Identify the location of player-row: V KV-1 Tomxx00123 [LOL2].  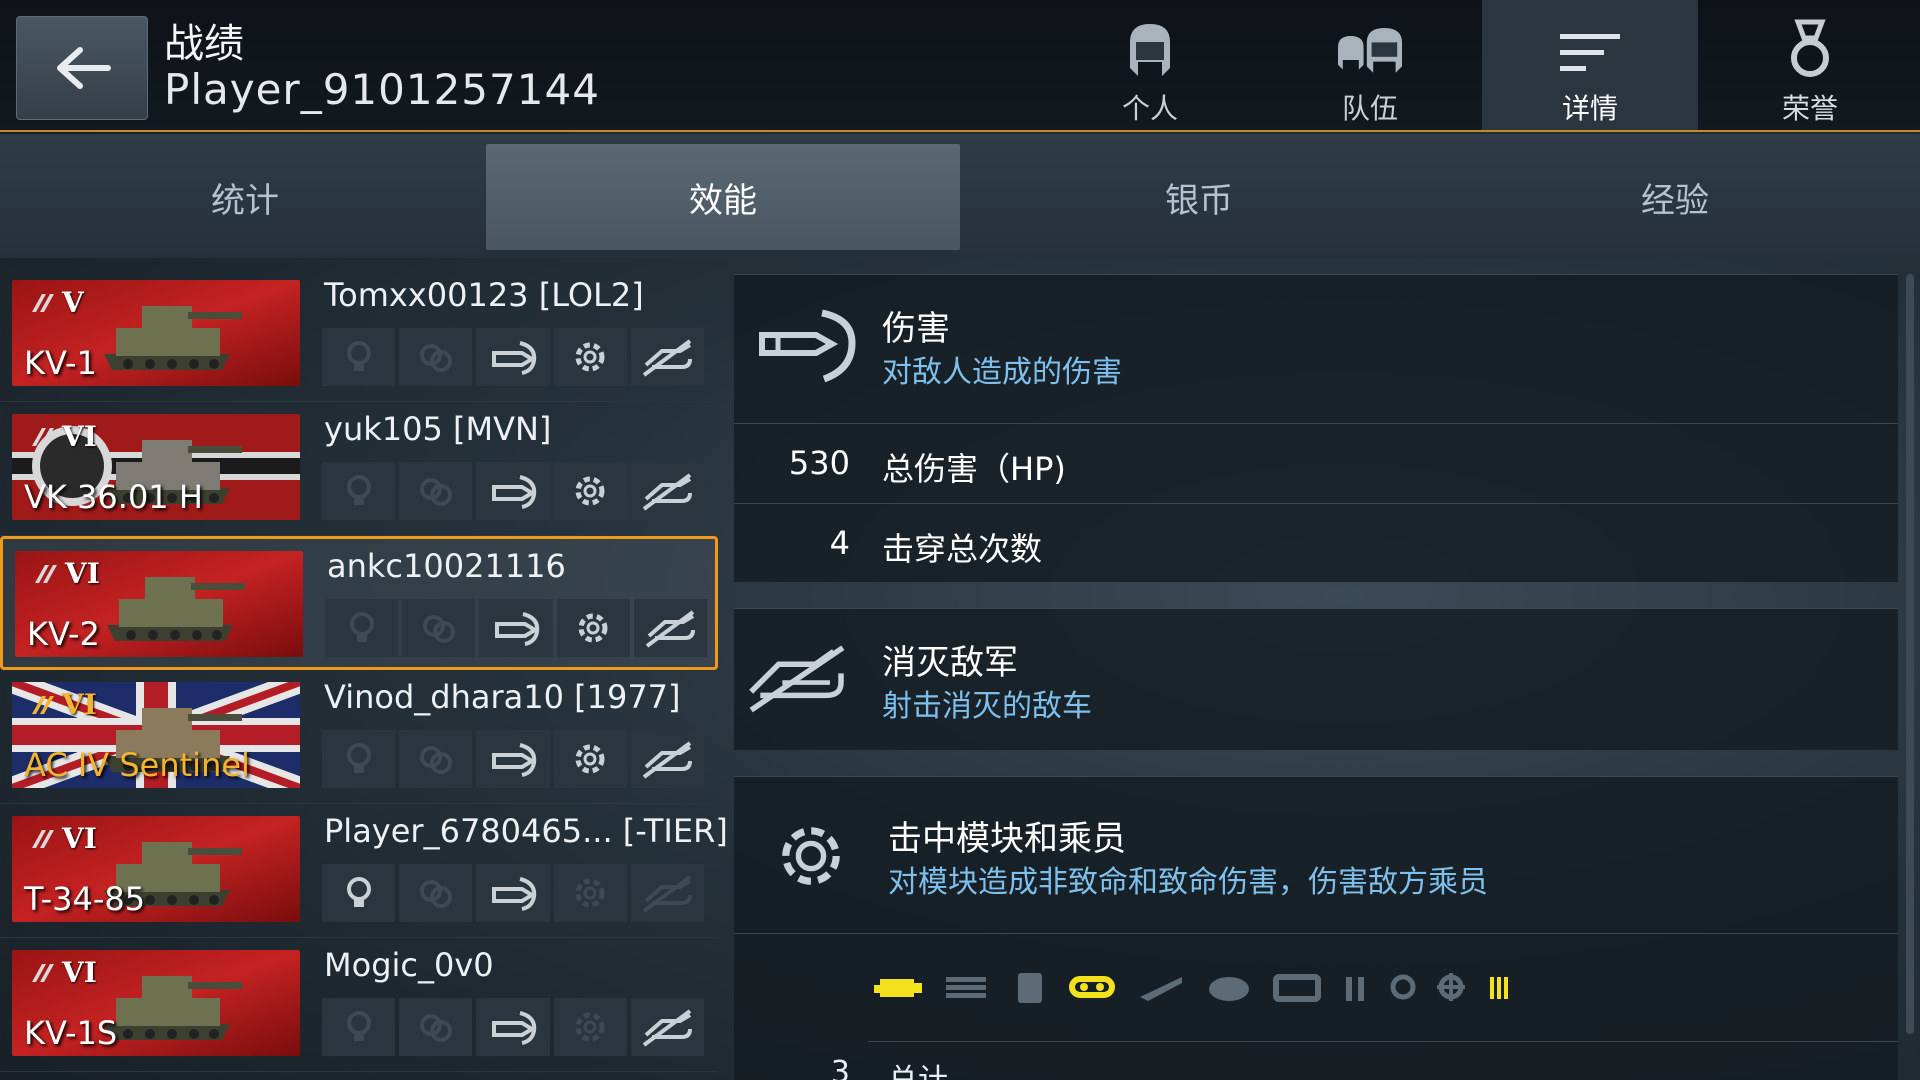
(359, 335).